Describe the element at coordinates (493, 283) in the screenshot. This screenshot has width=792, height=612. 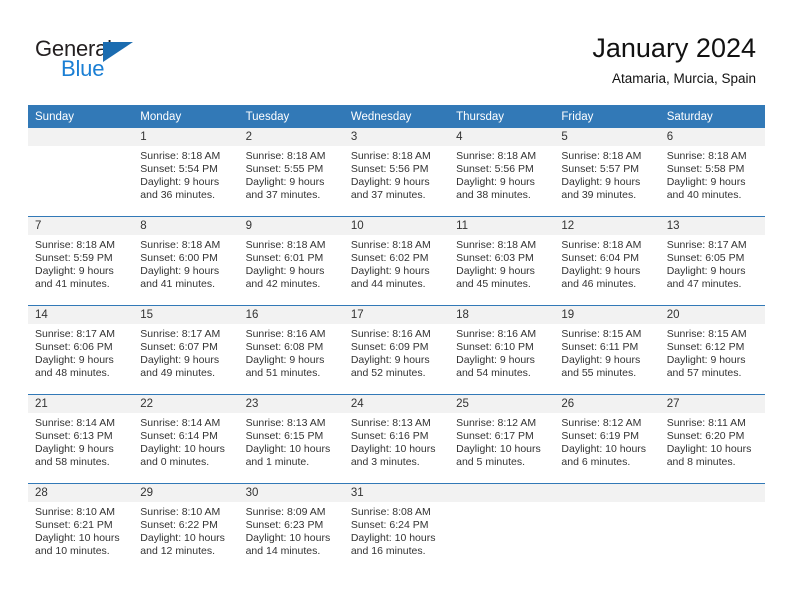
I see `daylight-text: and 45 minutes.` at that location.